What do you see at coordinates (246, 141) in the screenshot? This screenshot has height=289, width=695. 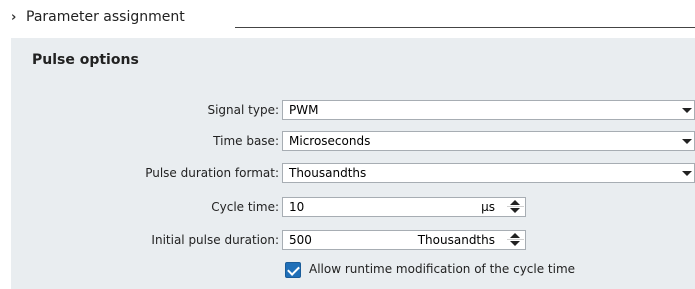 I see `time-base-label: Time base:` at bounding box center [246, 141].